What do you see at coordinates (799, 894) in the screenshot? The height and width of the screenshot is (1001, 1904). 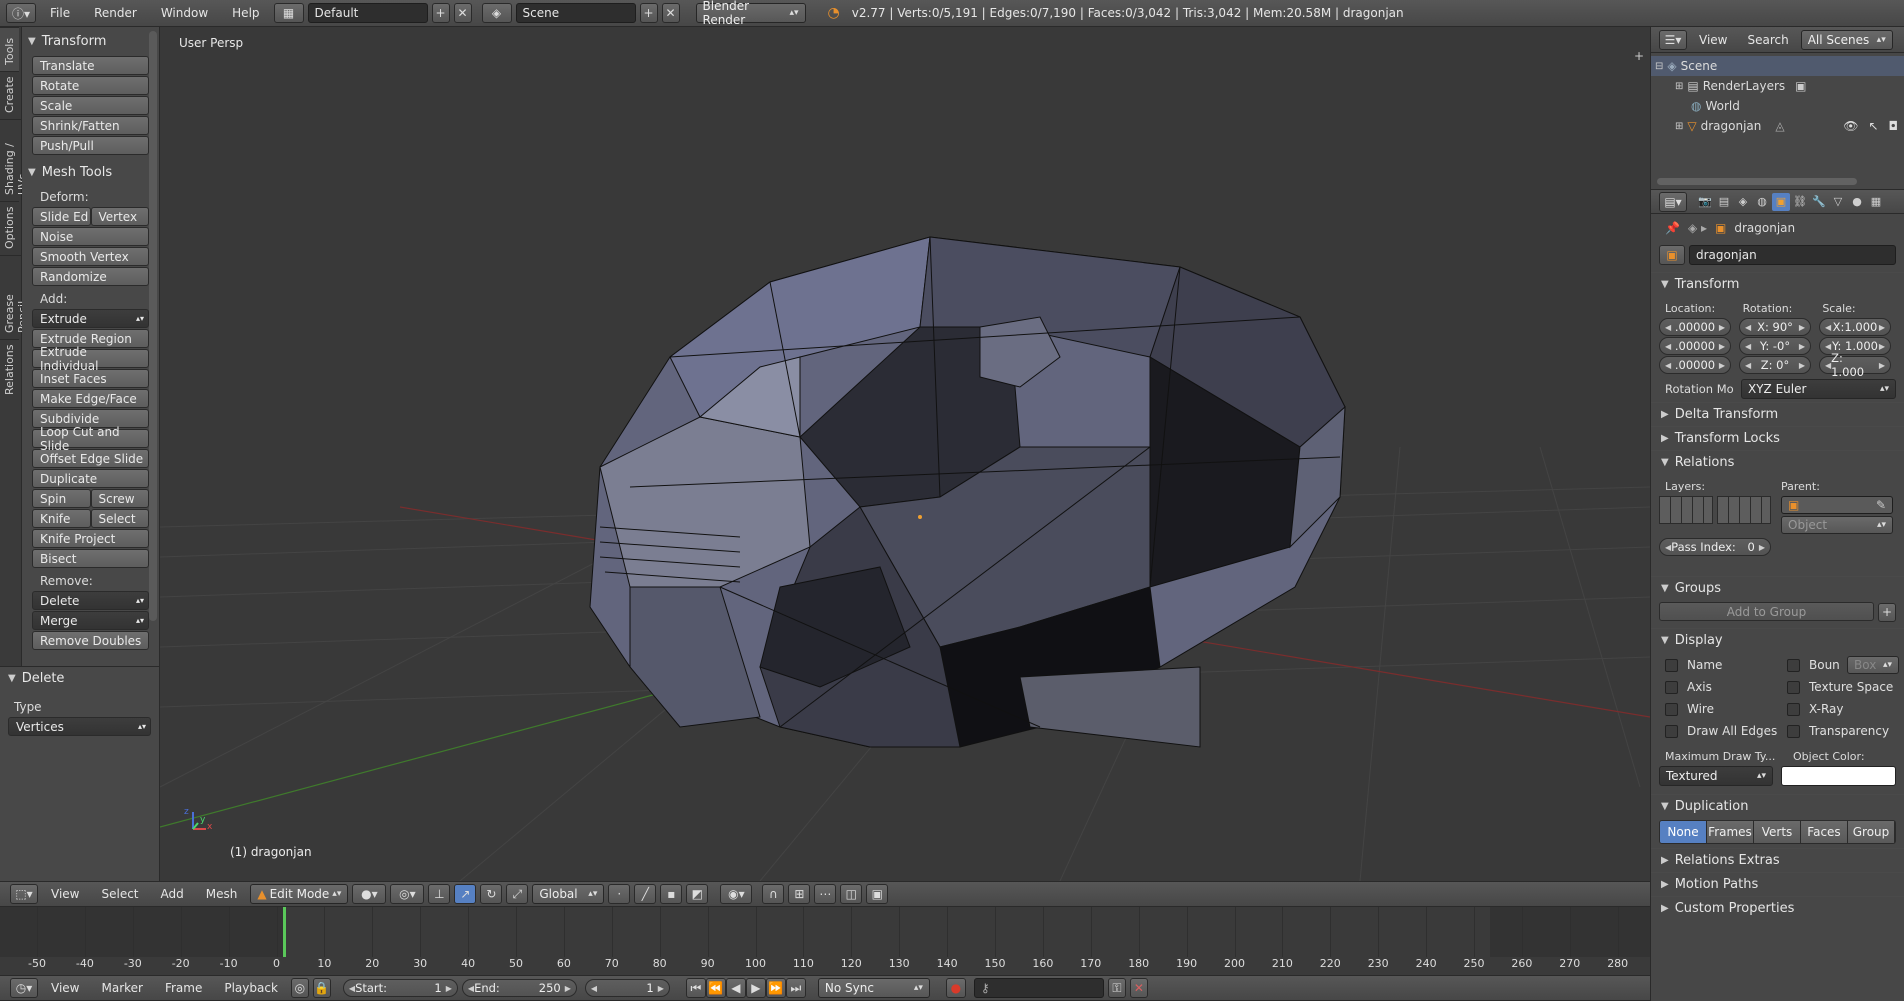 I see `snap-element-icon: ⊞` at bounding box center [799, 894].